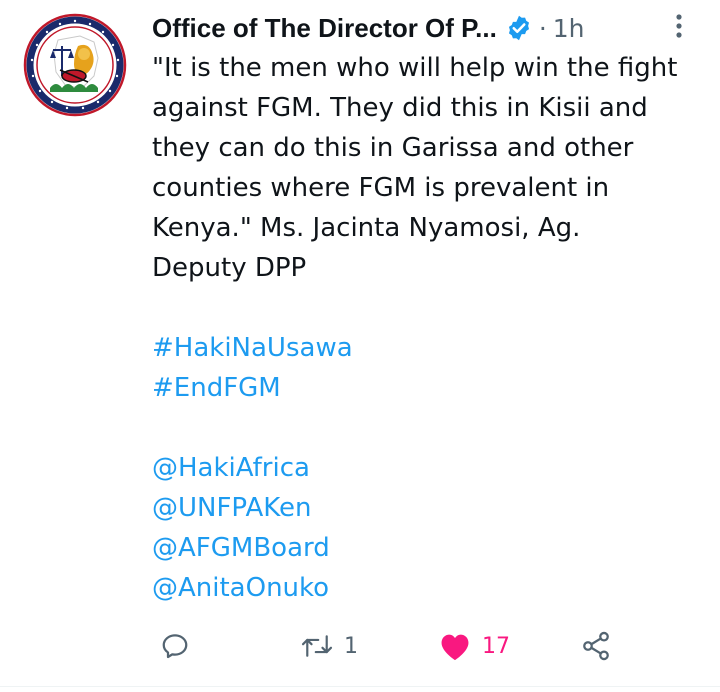 Image resolution: width=720 pixels, height=692 pixels. Describe the element at coordinates (569, 28) in the screenshot. I see `tweet-timestamp: 1h` at that location.